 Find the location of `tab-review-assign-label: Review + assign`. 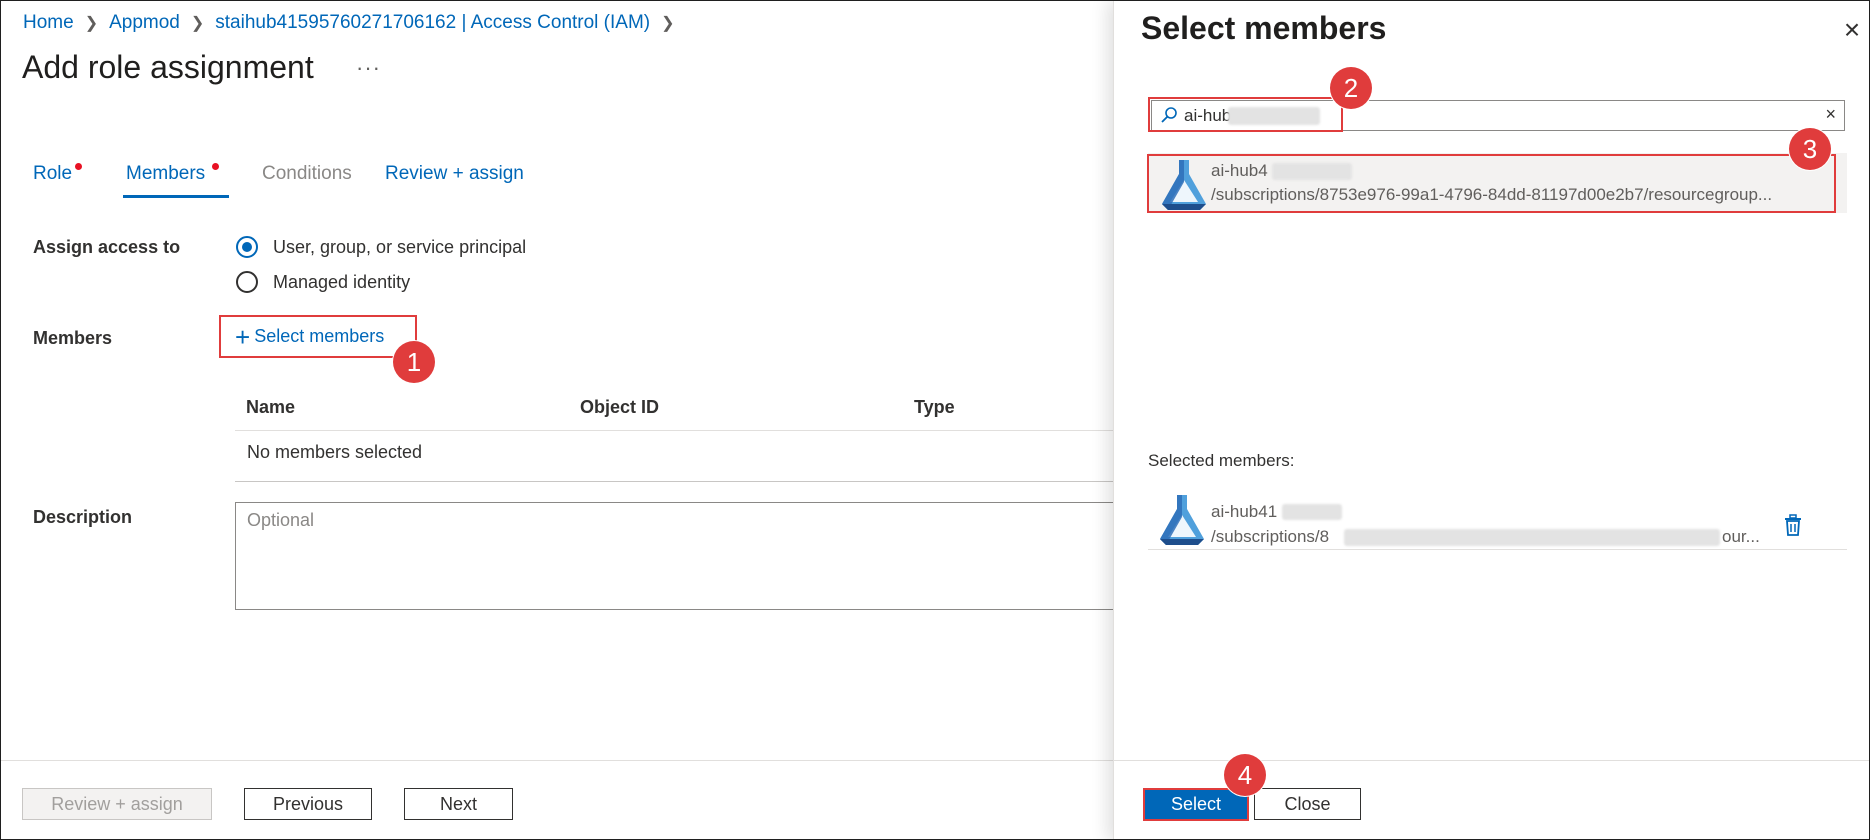

tab-review-assign-label: Review + assign is located at coordinates (454, 173).